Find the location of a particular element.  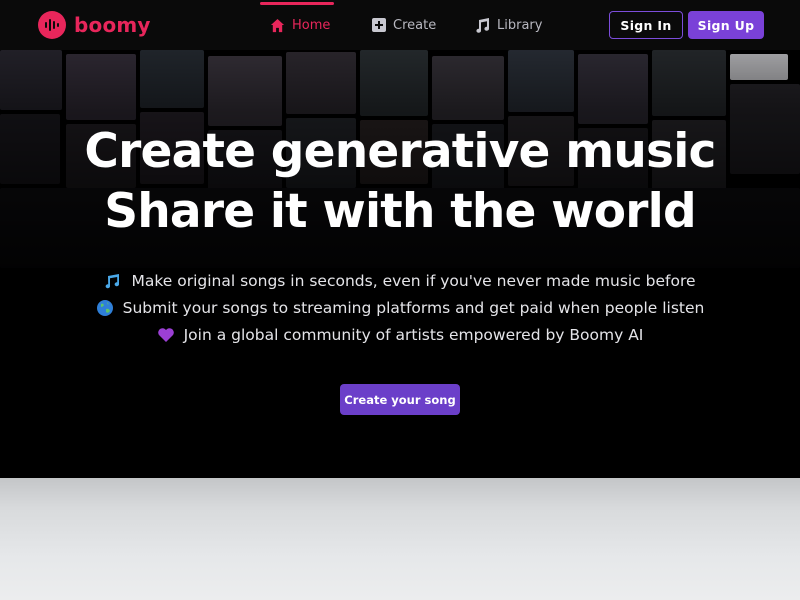

brand-logo: boomy is located at coordinates (94, 25).